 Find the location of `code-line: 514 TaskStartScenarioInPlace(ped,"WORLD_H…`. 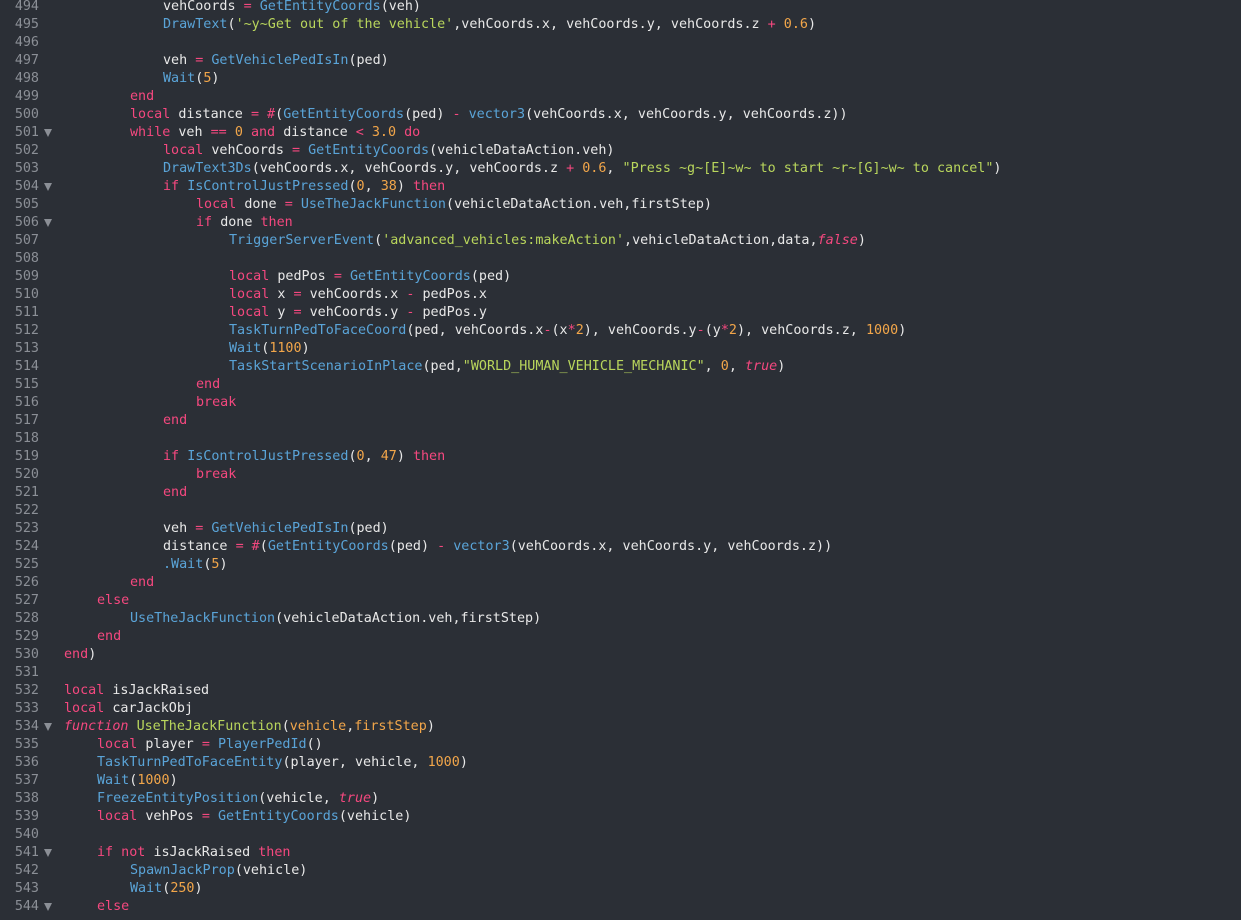

code-line: 514 TaskStartScenarioInPlace(ped,"WORLD_H… is located at coordinates (620, 367).